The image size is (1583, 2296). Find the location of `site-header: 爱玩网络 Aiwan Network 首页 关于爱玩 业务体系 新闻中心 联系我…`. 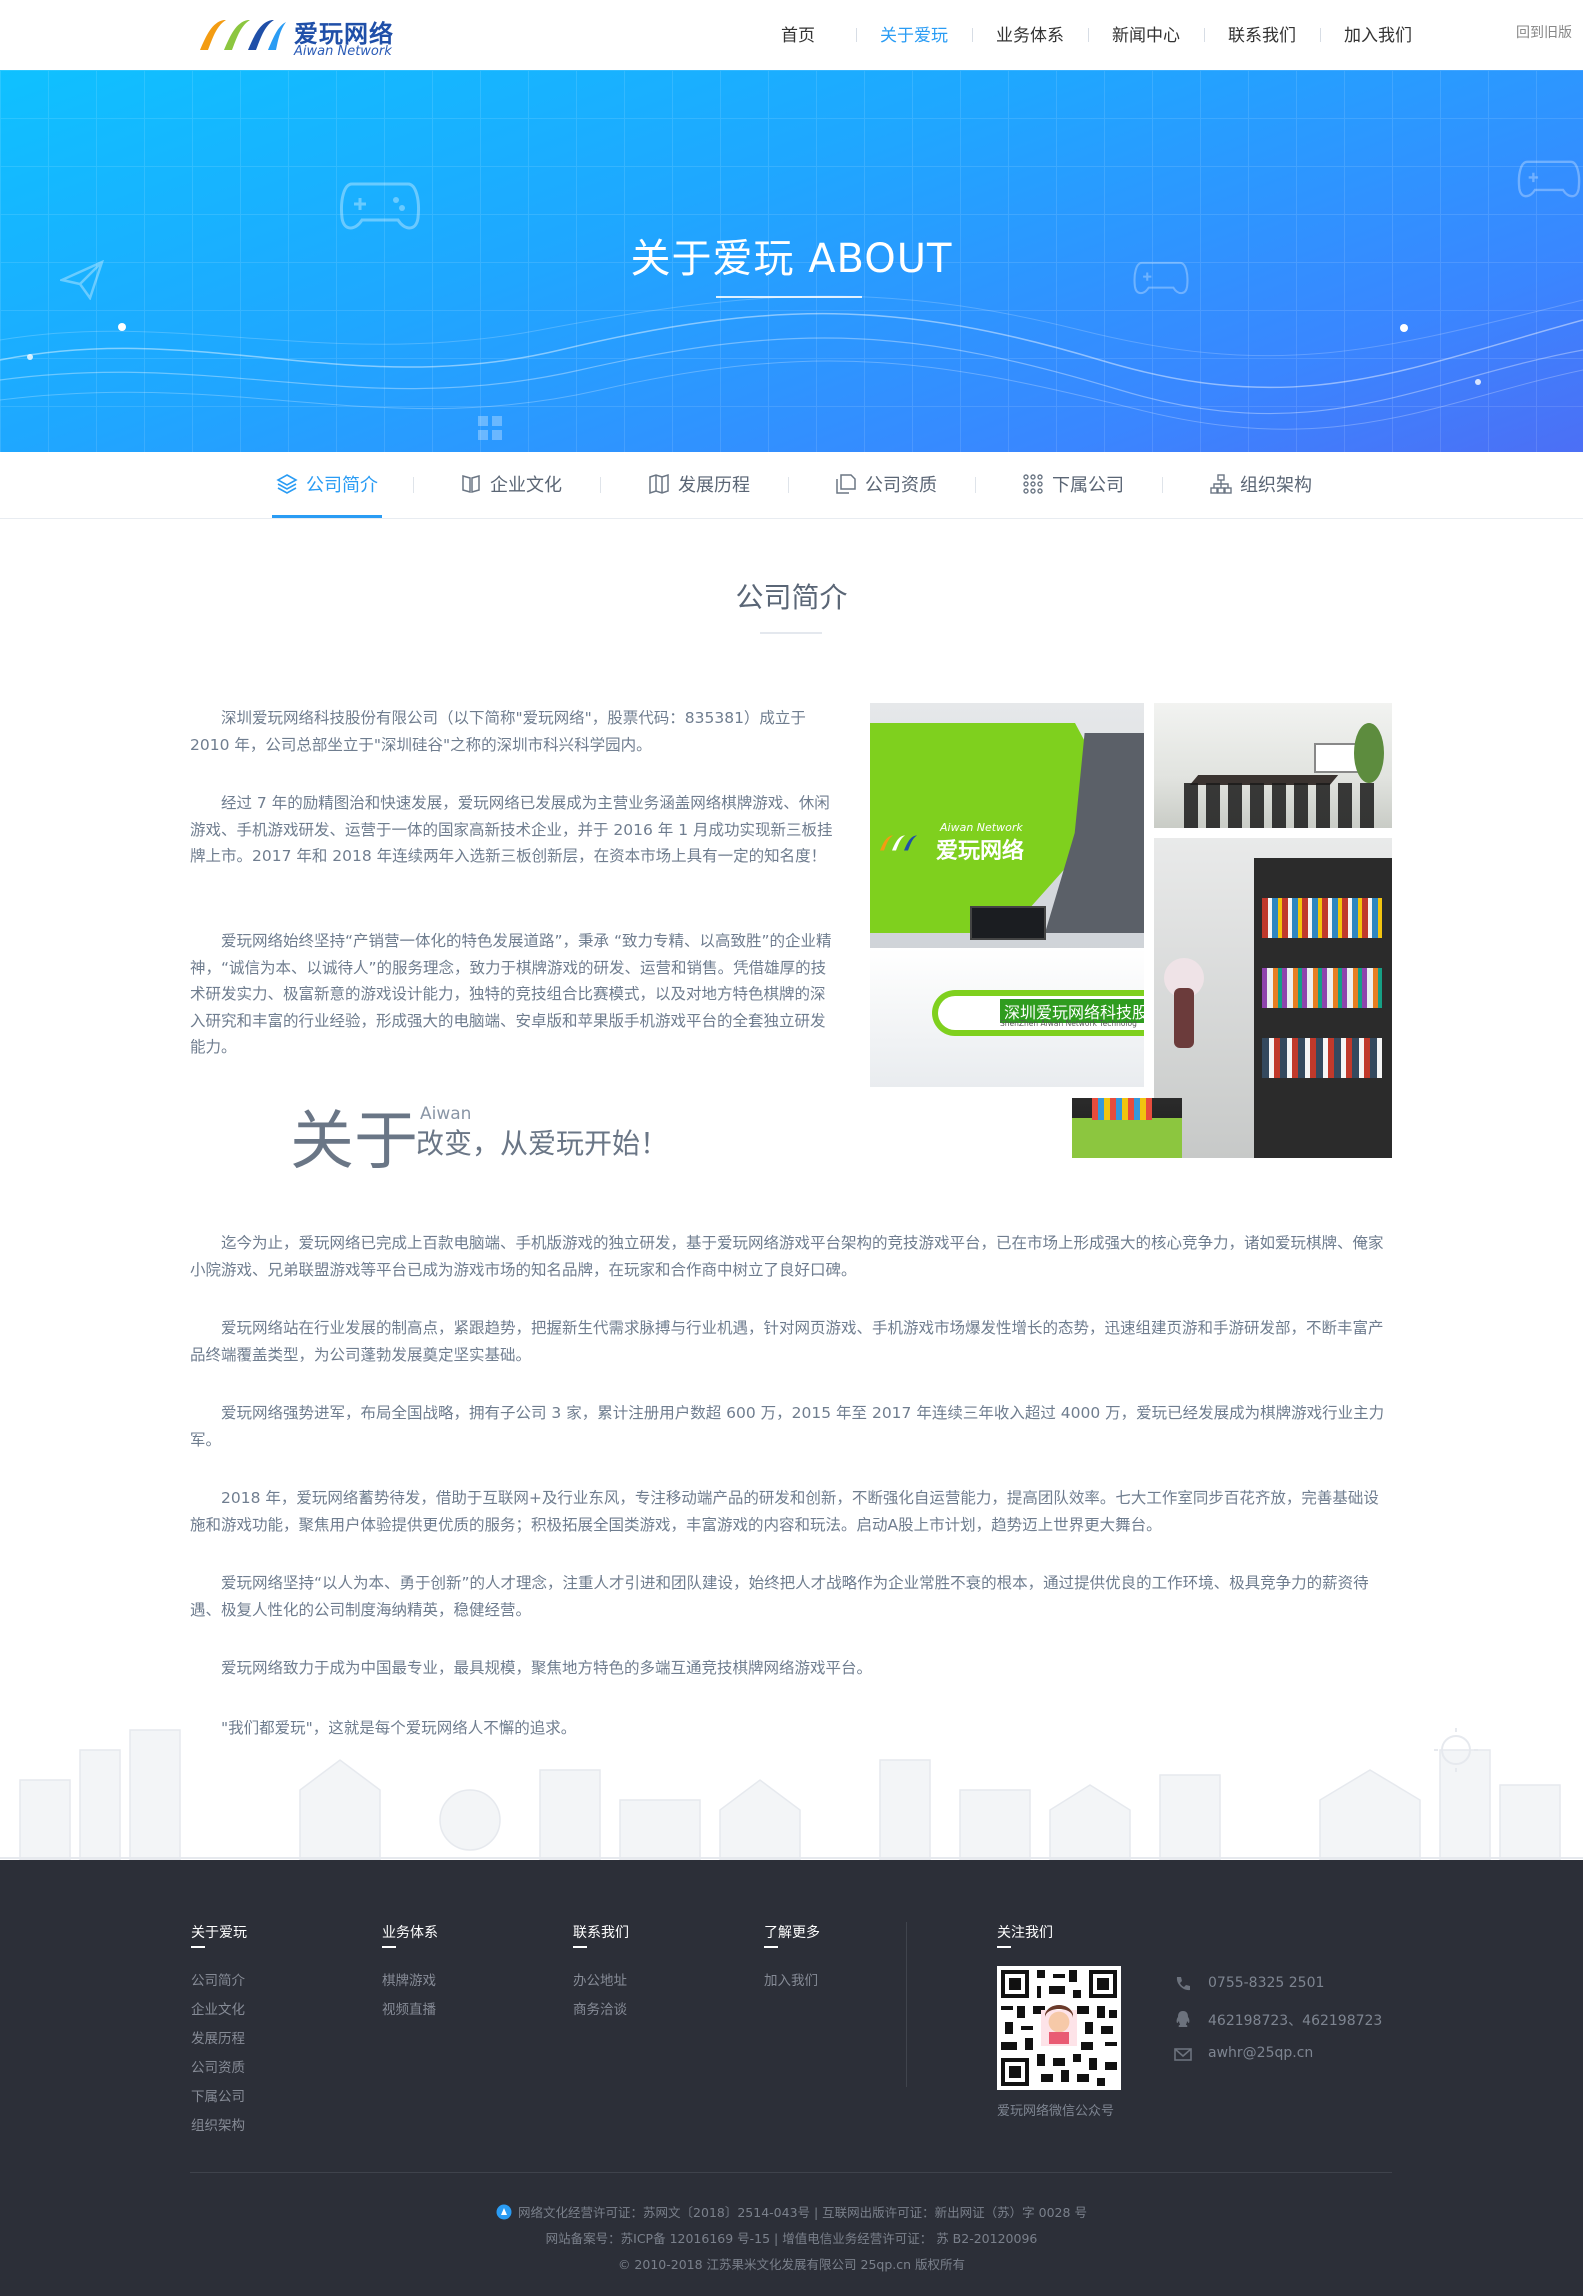

site-header: 爱玩网络 Aiwan Network 首页 关于爱玩 业务体系 新闻中心 联系我… is located at coordinates (791, 35).